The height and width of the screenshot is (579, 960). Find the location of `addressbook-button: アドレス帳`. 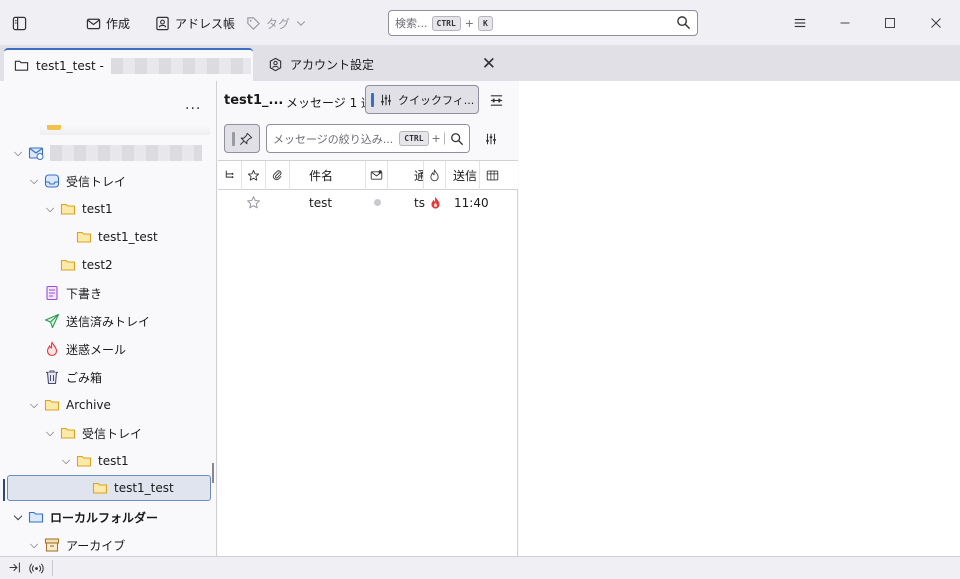

addressbook-button: アドレス帳 is located at coordinates (195, 23).